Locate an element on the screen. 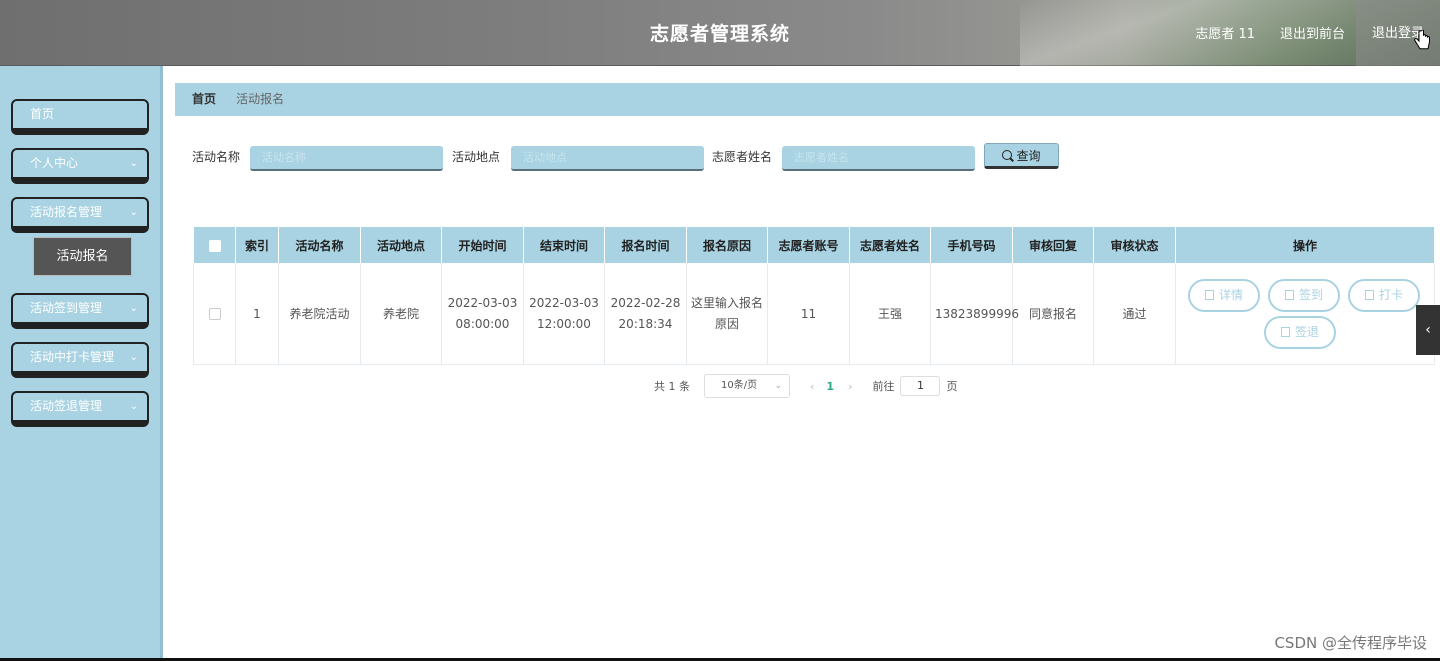  cell-activity-name: 养老院活动 is located at coordinates (319, 314).